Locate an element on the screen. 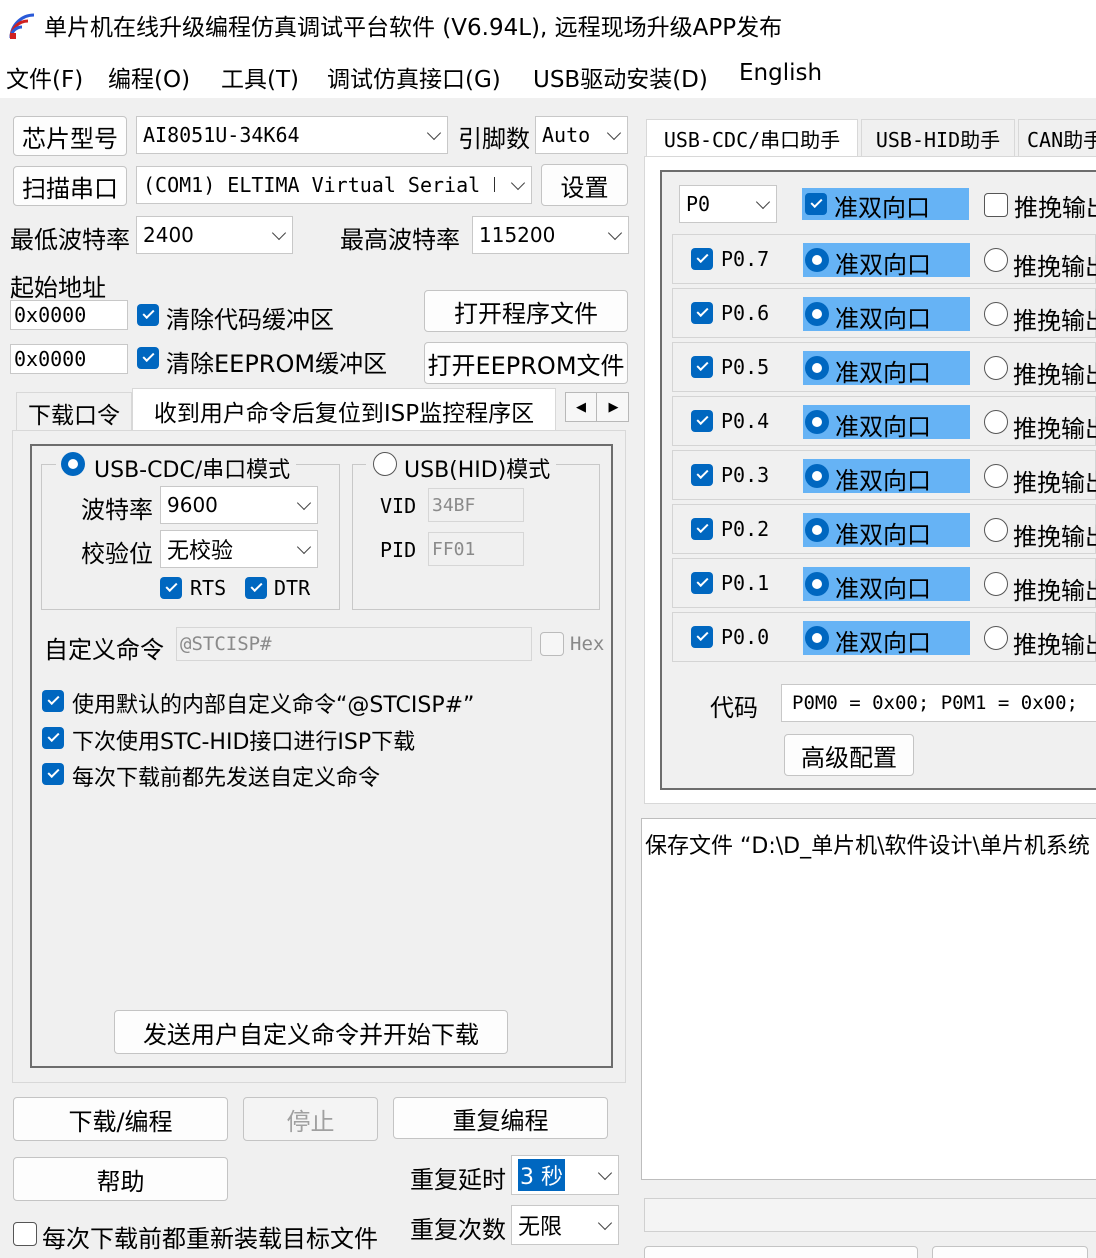 The width and height of the screenshot is (1096, 1258). tab-usb-cdc-assistant: USB-CDC/串口助手 is located at coordinates (752, 138).